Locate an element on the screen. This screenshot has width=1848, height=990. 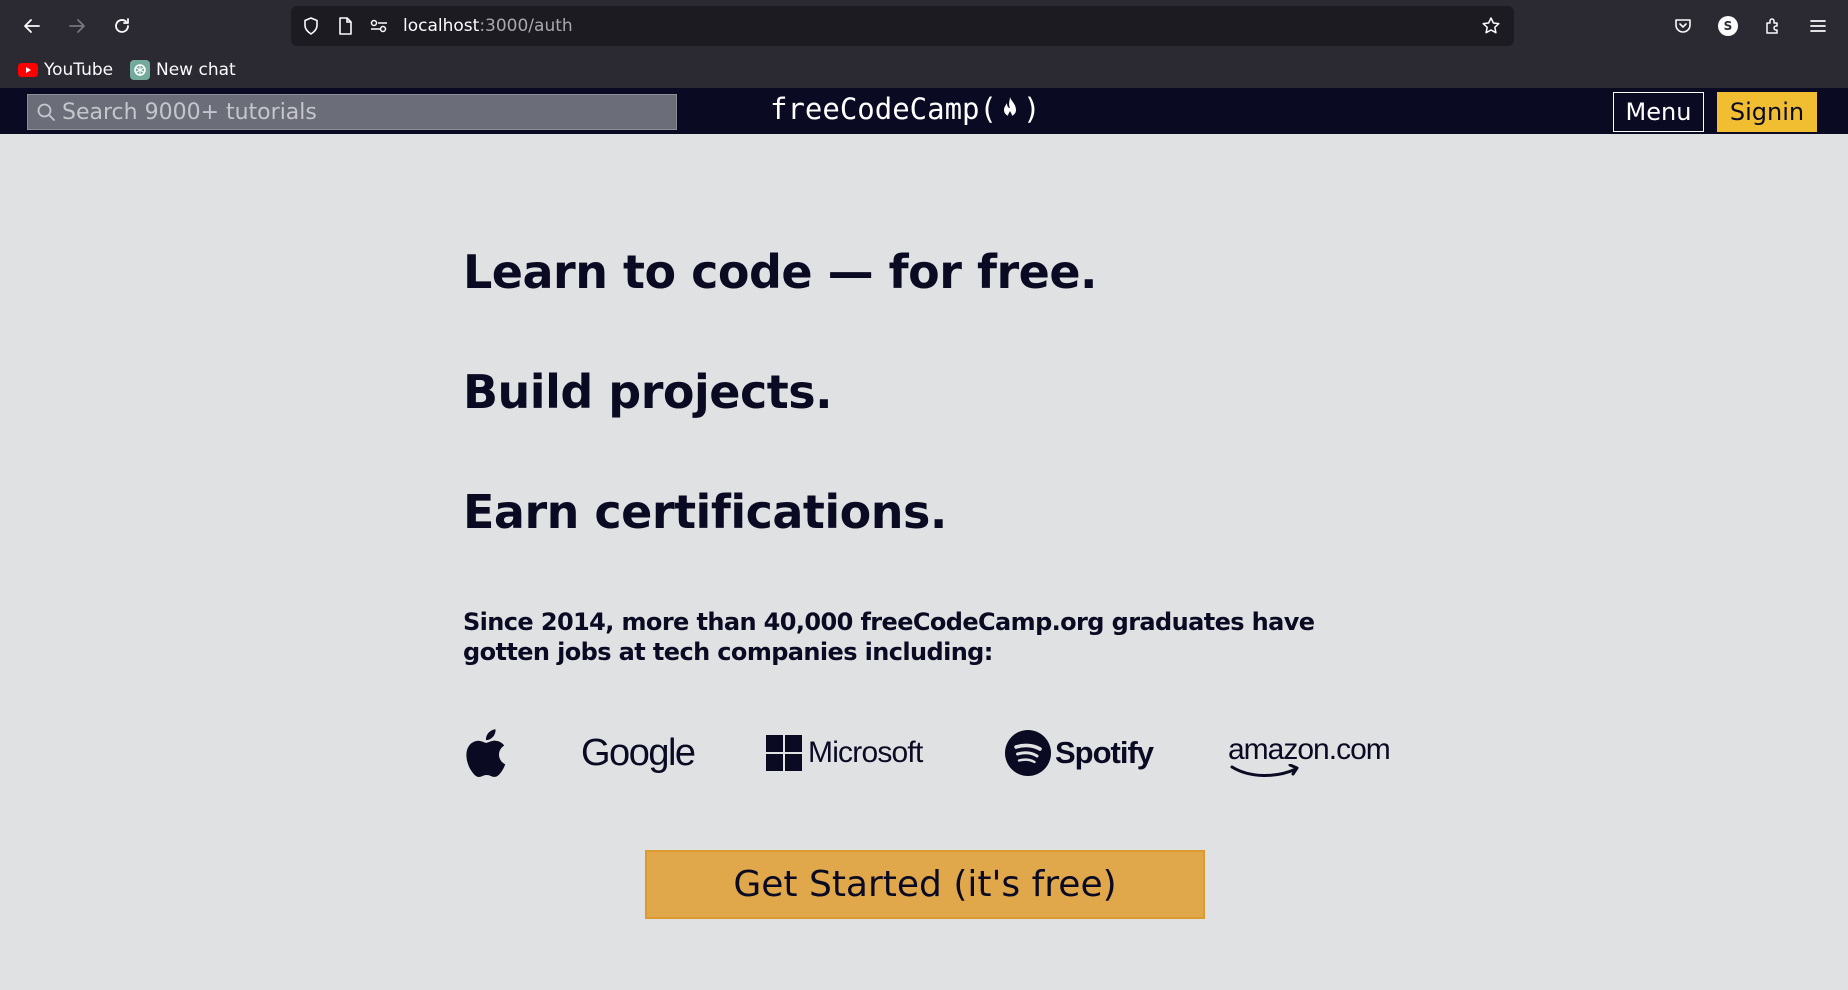
forward-button is located at coordinates (77, 26).